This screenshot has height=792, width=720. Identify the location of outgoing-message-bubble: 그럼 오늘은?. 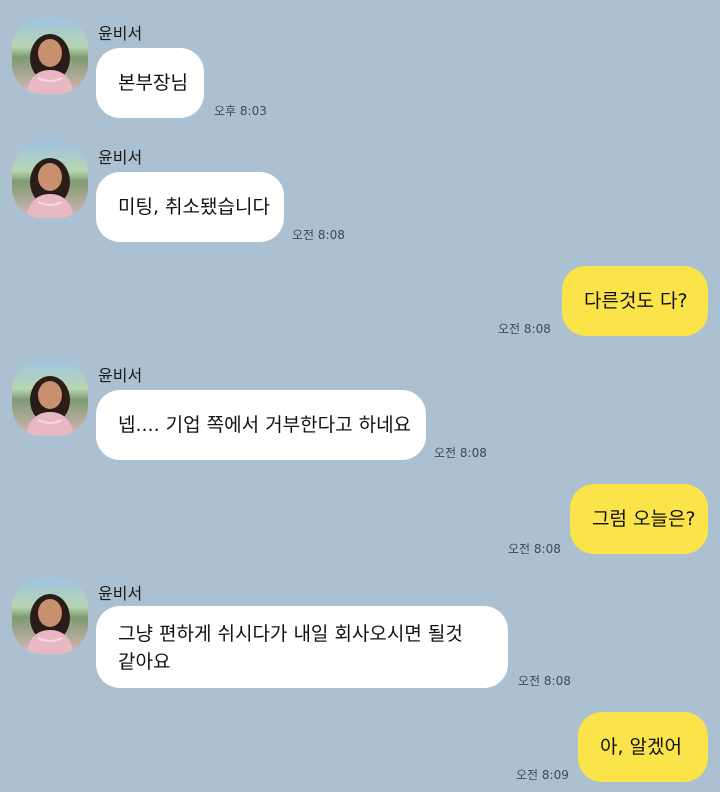
(639, 519).